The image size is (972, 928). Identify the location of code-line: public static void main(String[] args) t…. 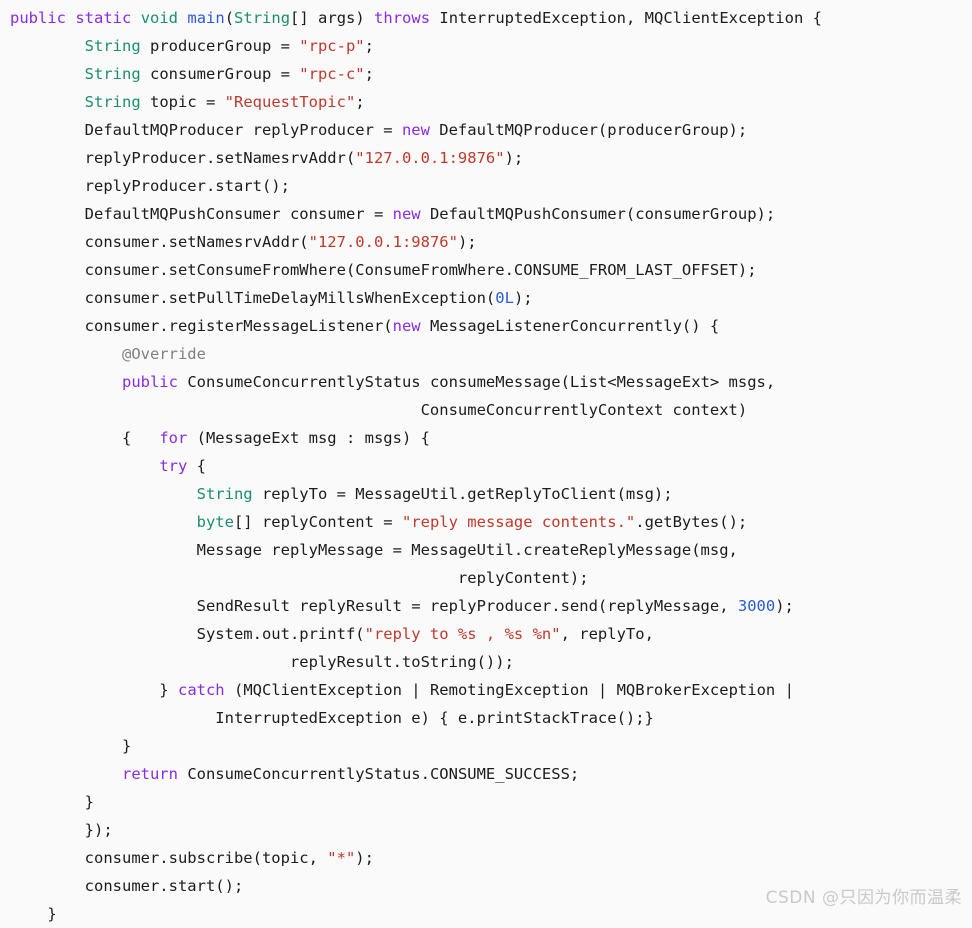
(486, 18).